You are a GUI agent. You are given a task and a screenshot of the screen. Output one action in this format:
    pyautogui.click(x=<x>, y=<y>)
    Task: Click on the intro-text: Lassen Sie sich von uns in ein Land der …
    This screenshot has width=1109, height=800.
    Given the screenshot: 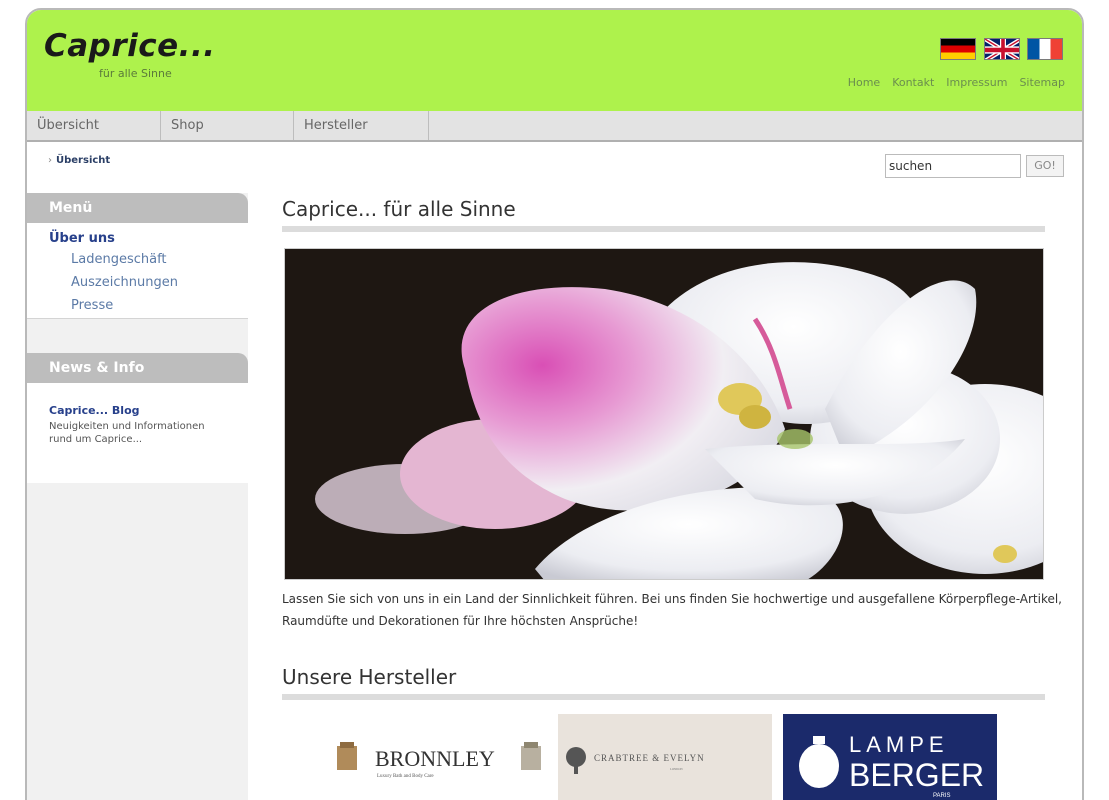 What is the action you would take?
    pyautogui.click(x=672, y=610)
    